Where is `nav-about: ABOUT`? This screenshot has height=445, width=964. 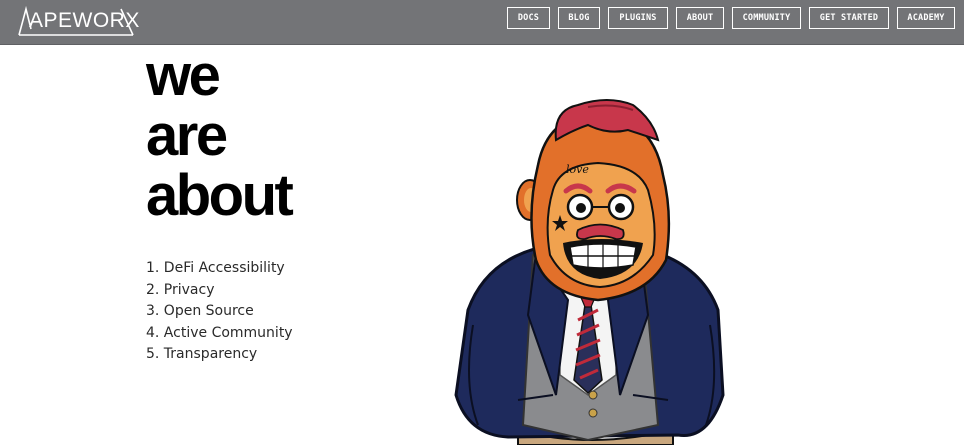 nav-about: ABOUT is located at coordinates (700, 18).